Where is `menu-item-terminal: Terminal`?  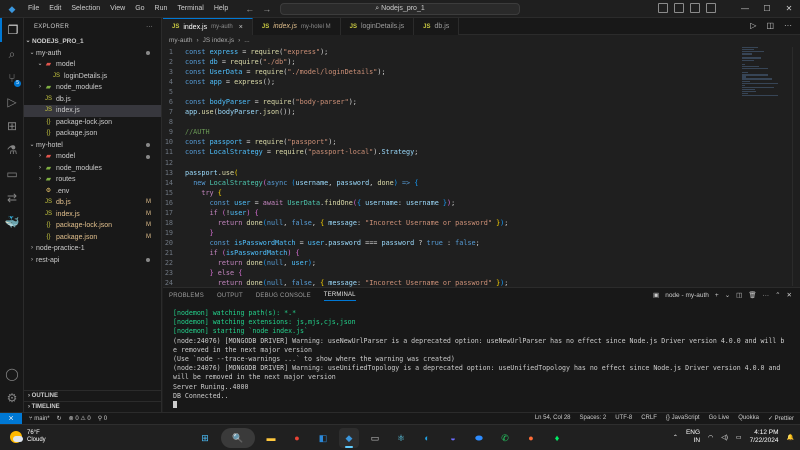
menu-item-terminal: Terminal is located at coordinates (190, 9).